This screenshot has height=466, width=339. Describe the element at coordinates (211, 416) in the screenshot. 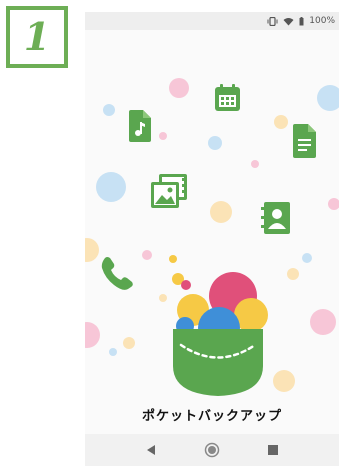

I see `app-name-label: ポケットバックアップ` at that location.